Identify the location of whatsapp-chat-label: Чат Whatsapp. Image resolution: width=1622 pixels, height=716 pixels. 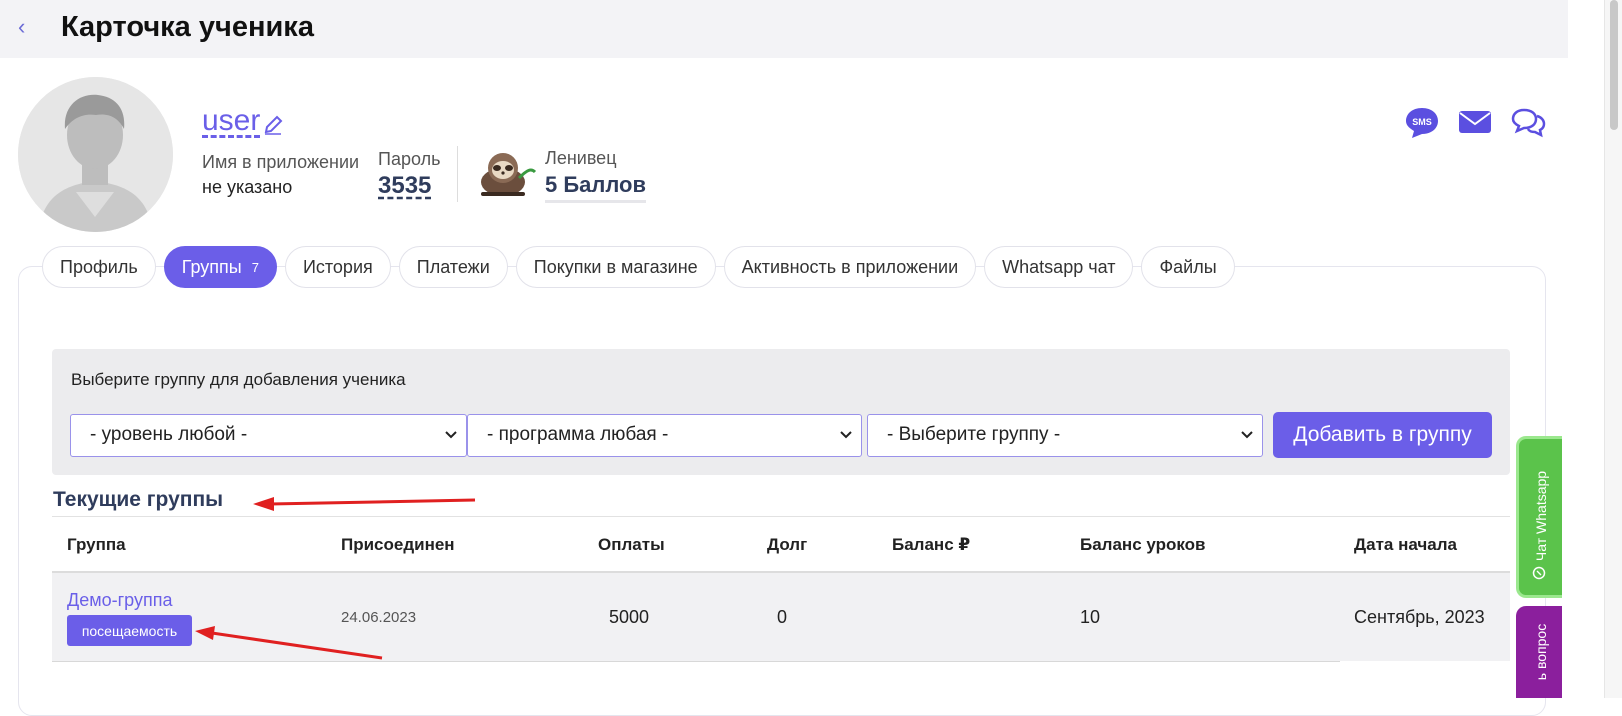
(1541, 516).